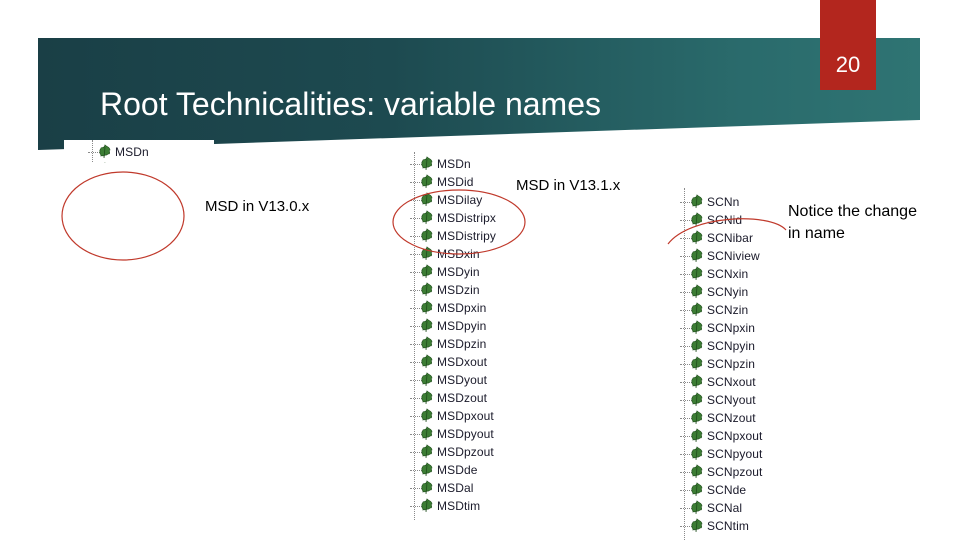 This screenshot has height=540, width=960. I want to click on tree-node-msdpxout: MSDpxout, so click(440, 416).